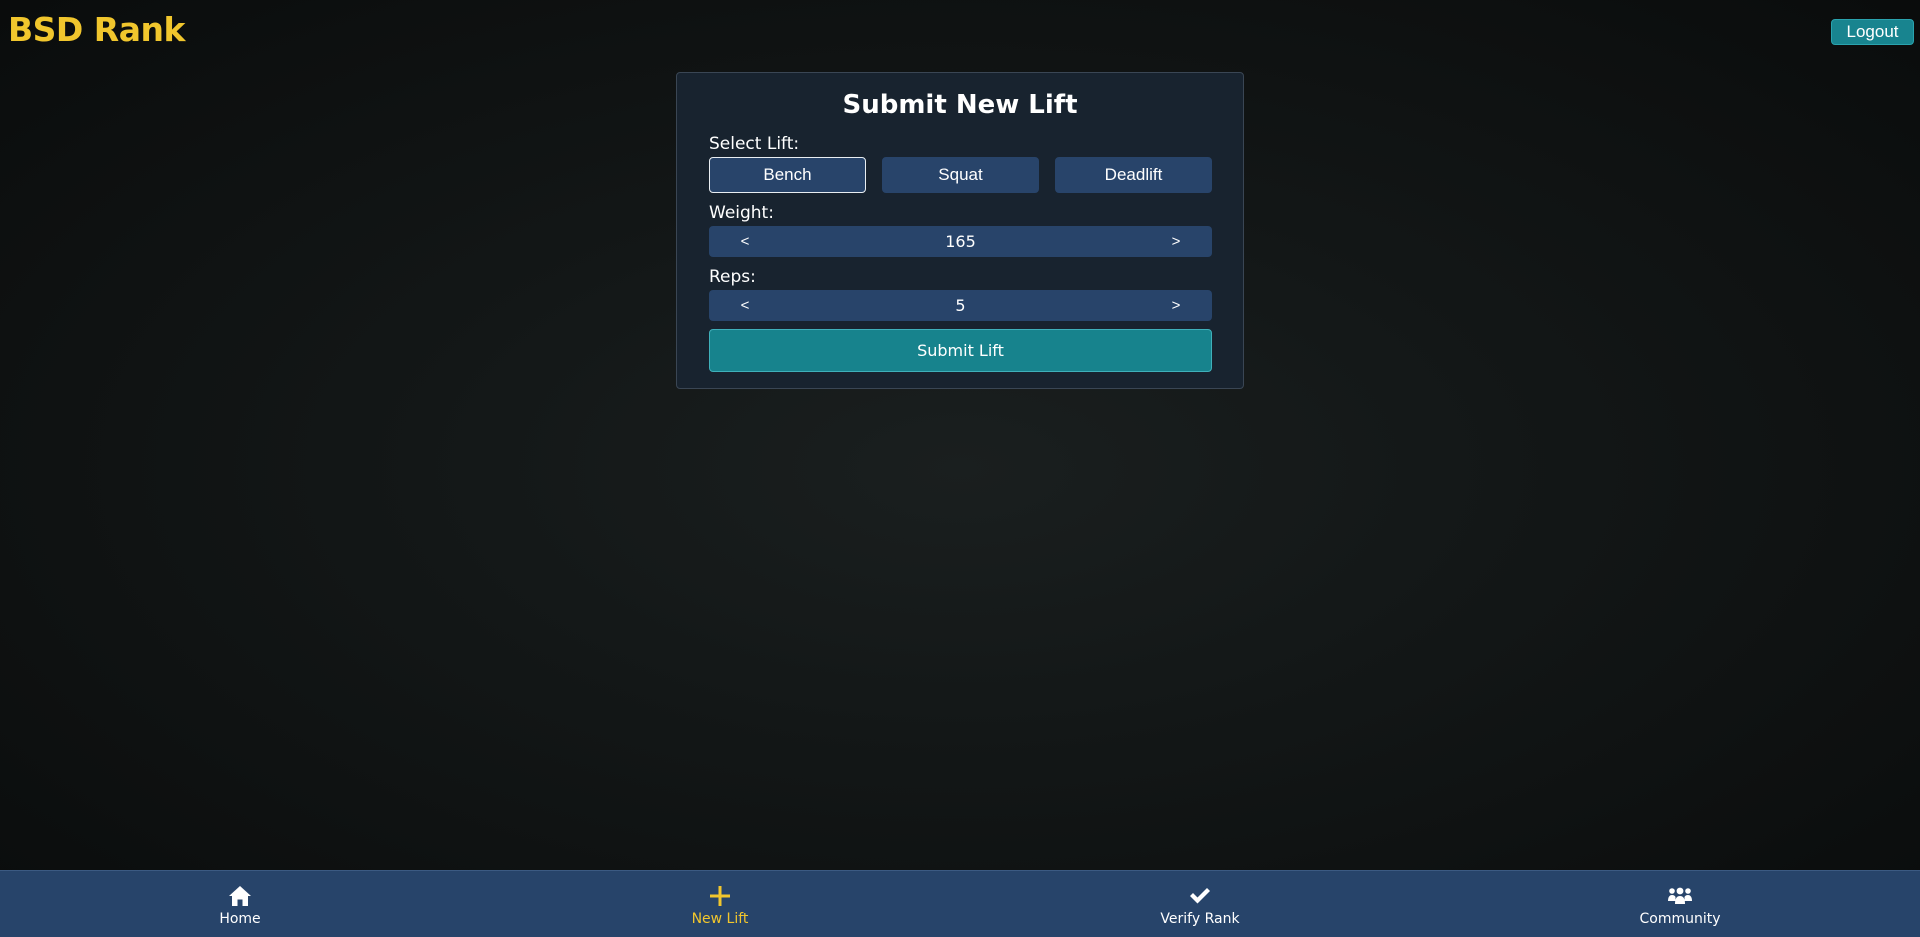  What do you see at coordinates (960, 350) in the screenshot?
I see `submit-lift-button: Submit Lift` at bounding box center [960, 350].